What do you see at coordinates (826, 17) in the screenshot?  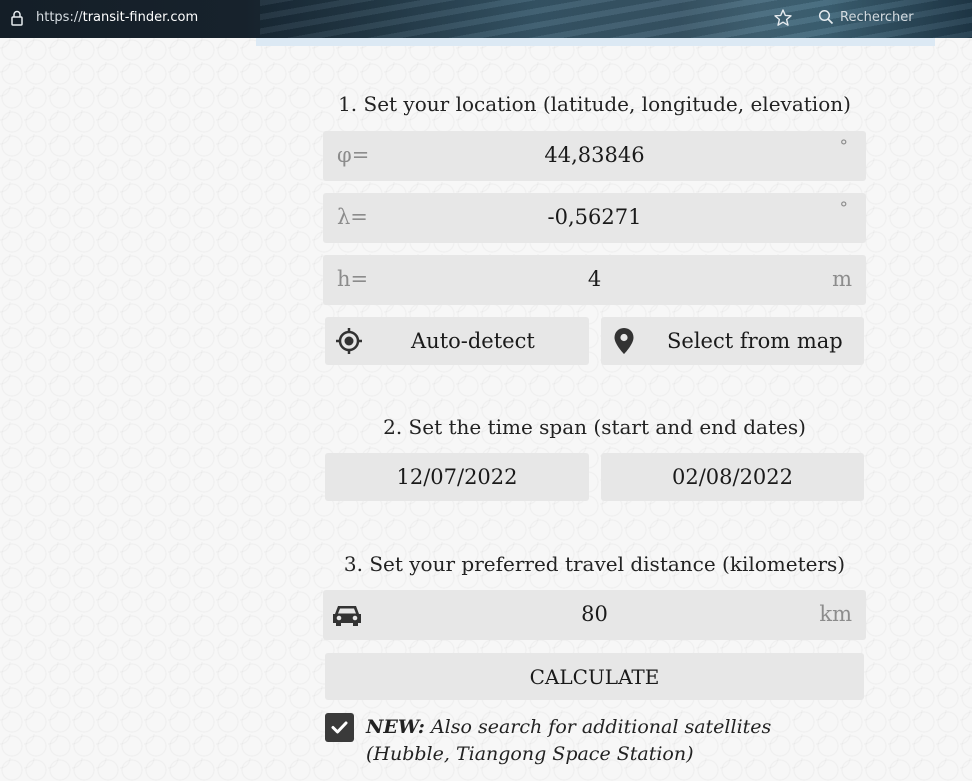 I see `search-icon` at bounding box center [826, 17].